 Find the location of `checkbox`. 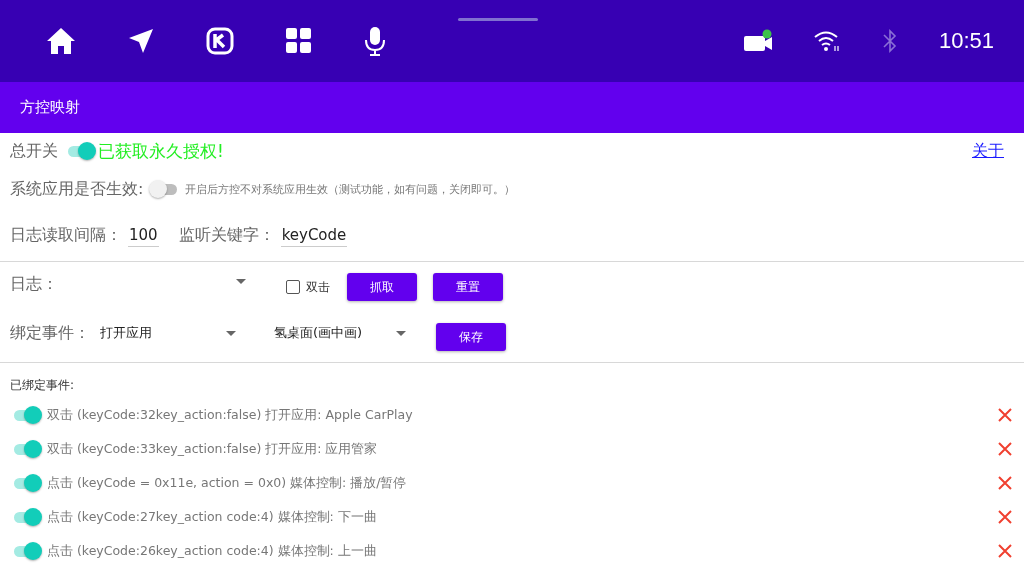

checkbox is located at coordinates (293, 287).